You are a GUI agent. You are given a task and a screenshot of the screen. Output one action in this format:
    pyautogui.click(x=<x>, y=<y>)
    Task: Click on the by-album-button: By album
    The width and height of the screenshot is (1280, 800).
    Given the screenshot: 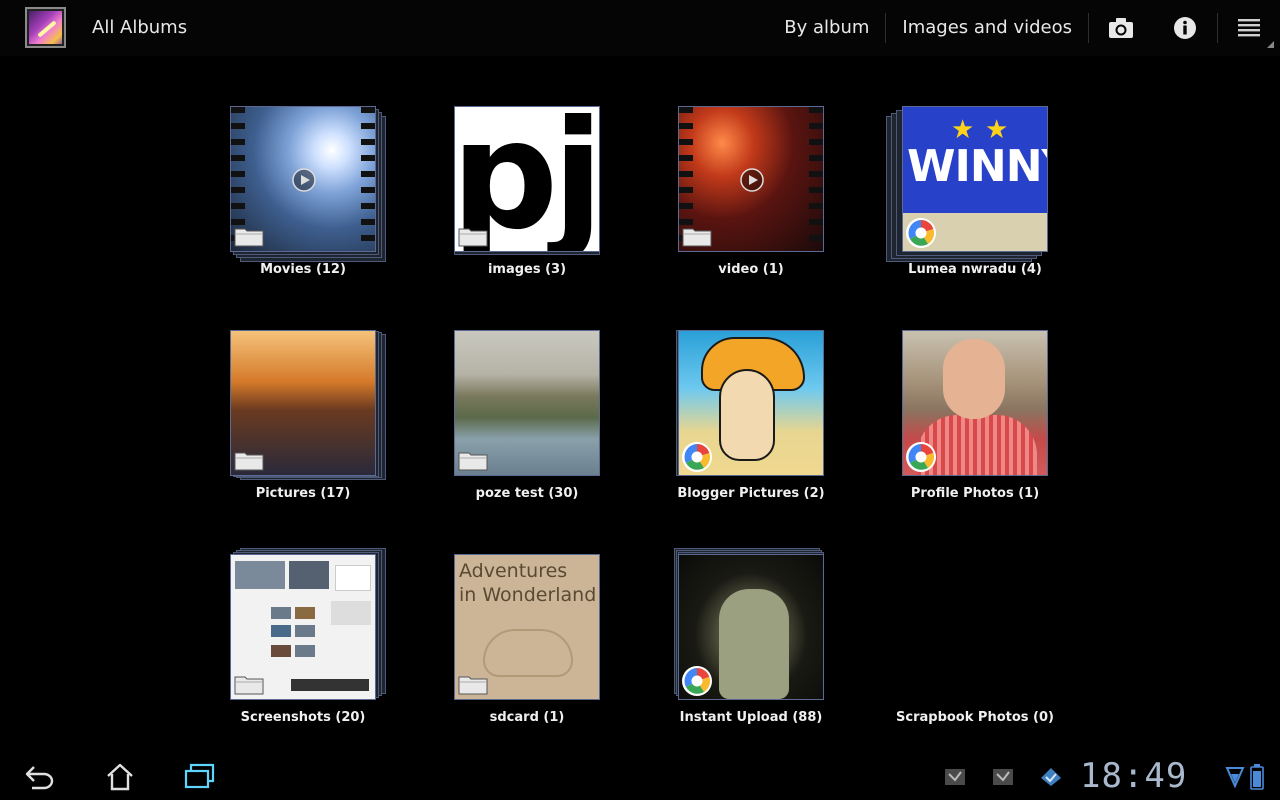 What is the action you would take?
    pyautogui.click(x=826, y=28)
    